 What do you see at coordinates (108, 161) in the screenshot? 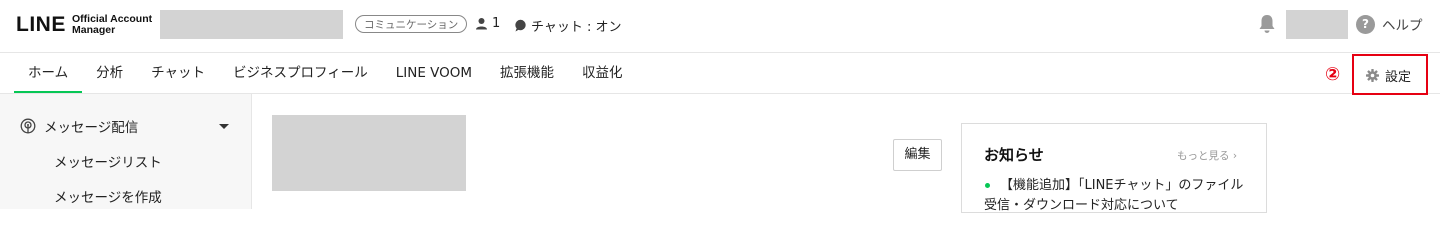
I see `sidebar-item-message-list: メッセージリスト` at bounding box center [108, 161].